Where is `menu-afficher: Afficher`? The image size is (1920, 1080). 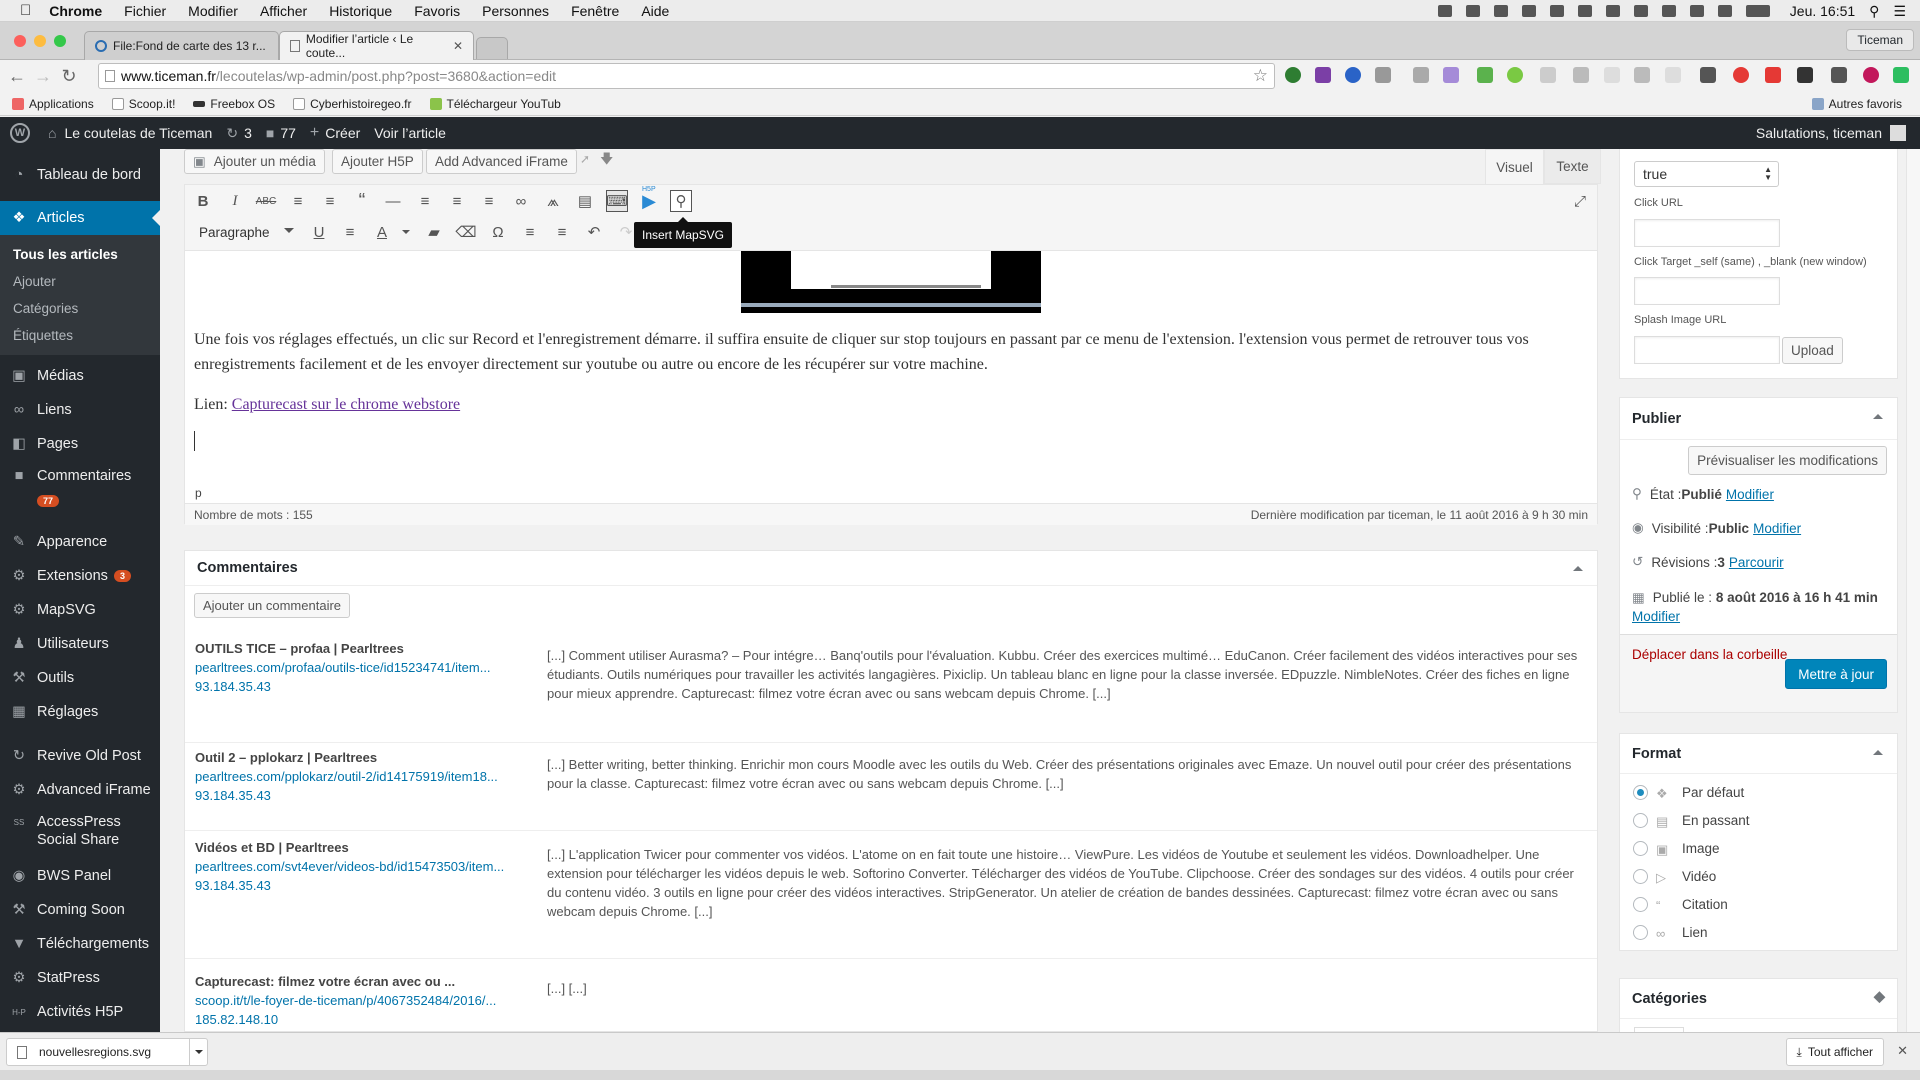 menu-afficher: Afficher is located at coordinates (283, 11).